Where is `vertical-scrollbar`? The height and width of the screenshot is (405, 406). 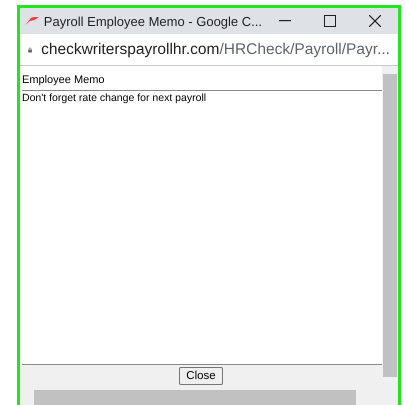 vertical-scrollbar is located at coordinates (390, 235).